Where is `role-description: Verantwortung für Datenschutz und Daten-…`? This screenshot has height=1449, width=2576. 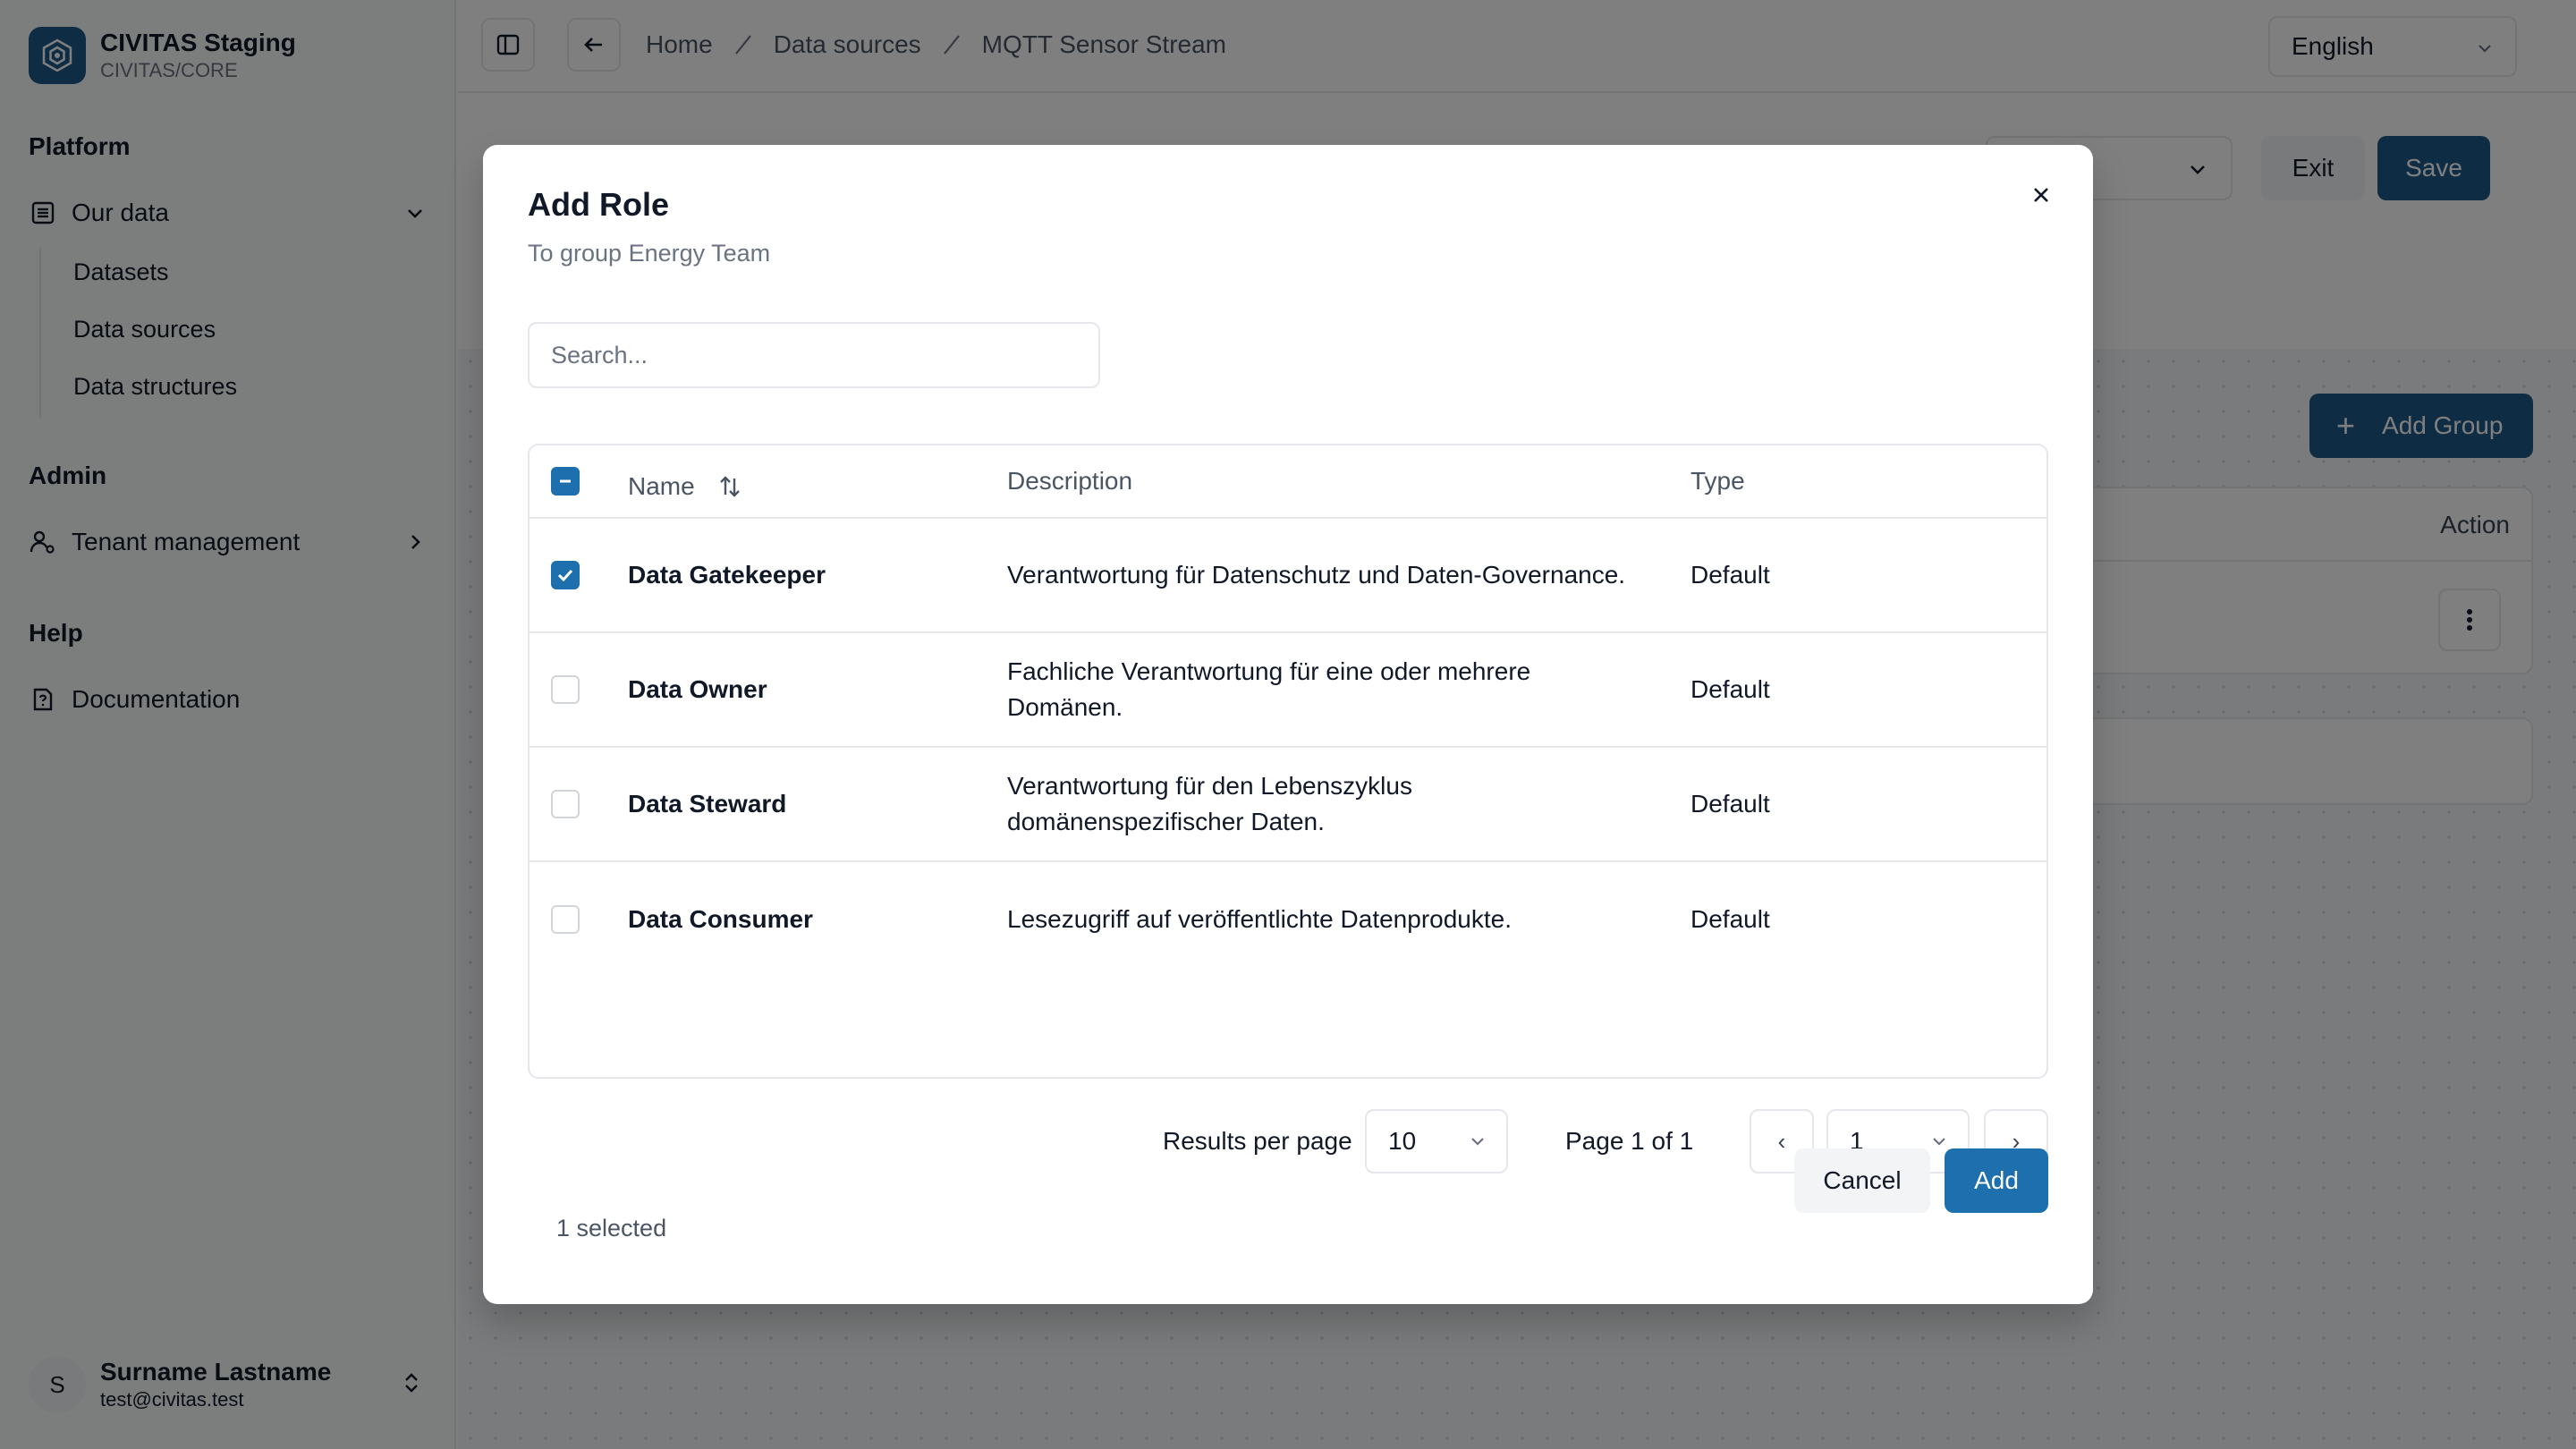 role-description: Verantwortung für Datenschutz und Daten-… is located at coordinates (1316, 575).